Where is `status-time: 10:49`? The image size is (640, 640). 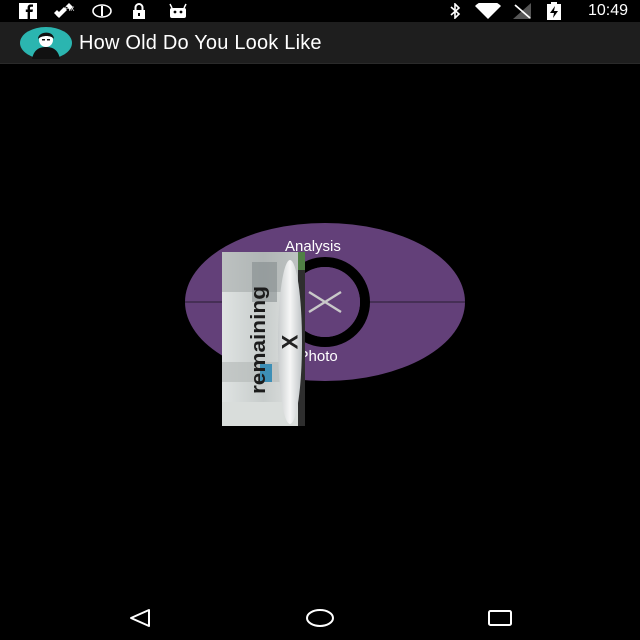
status-time: 10:49 is located at coordinates (607, 10).